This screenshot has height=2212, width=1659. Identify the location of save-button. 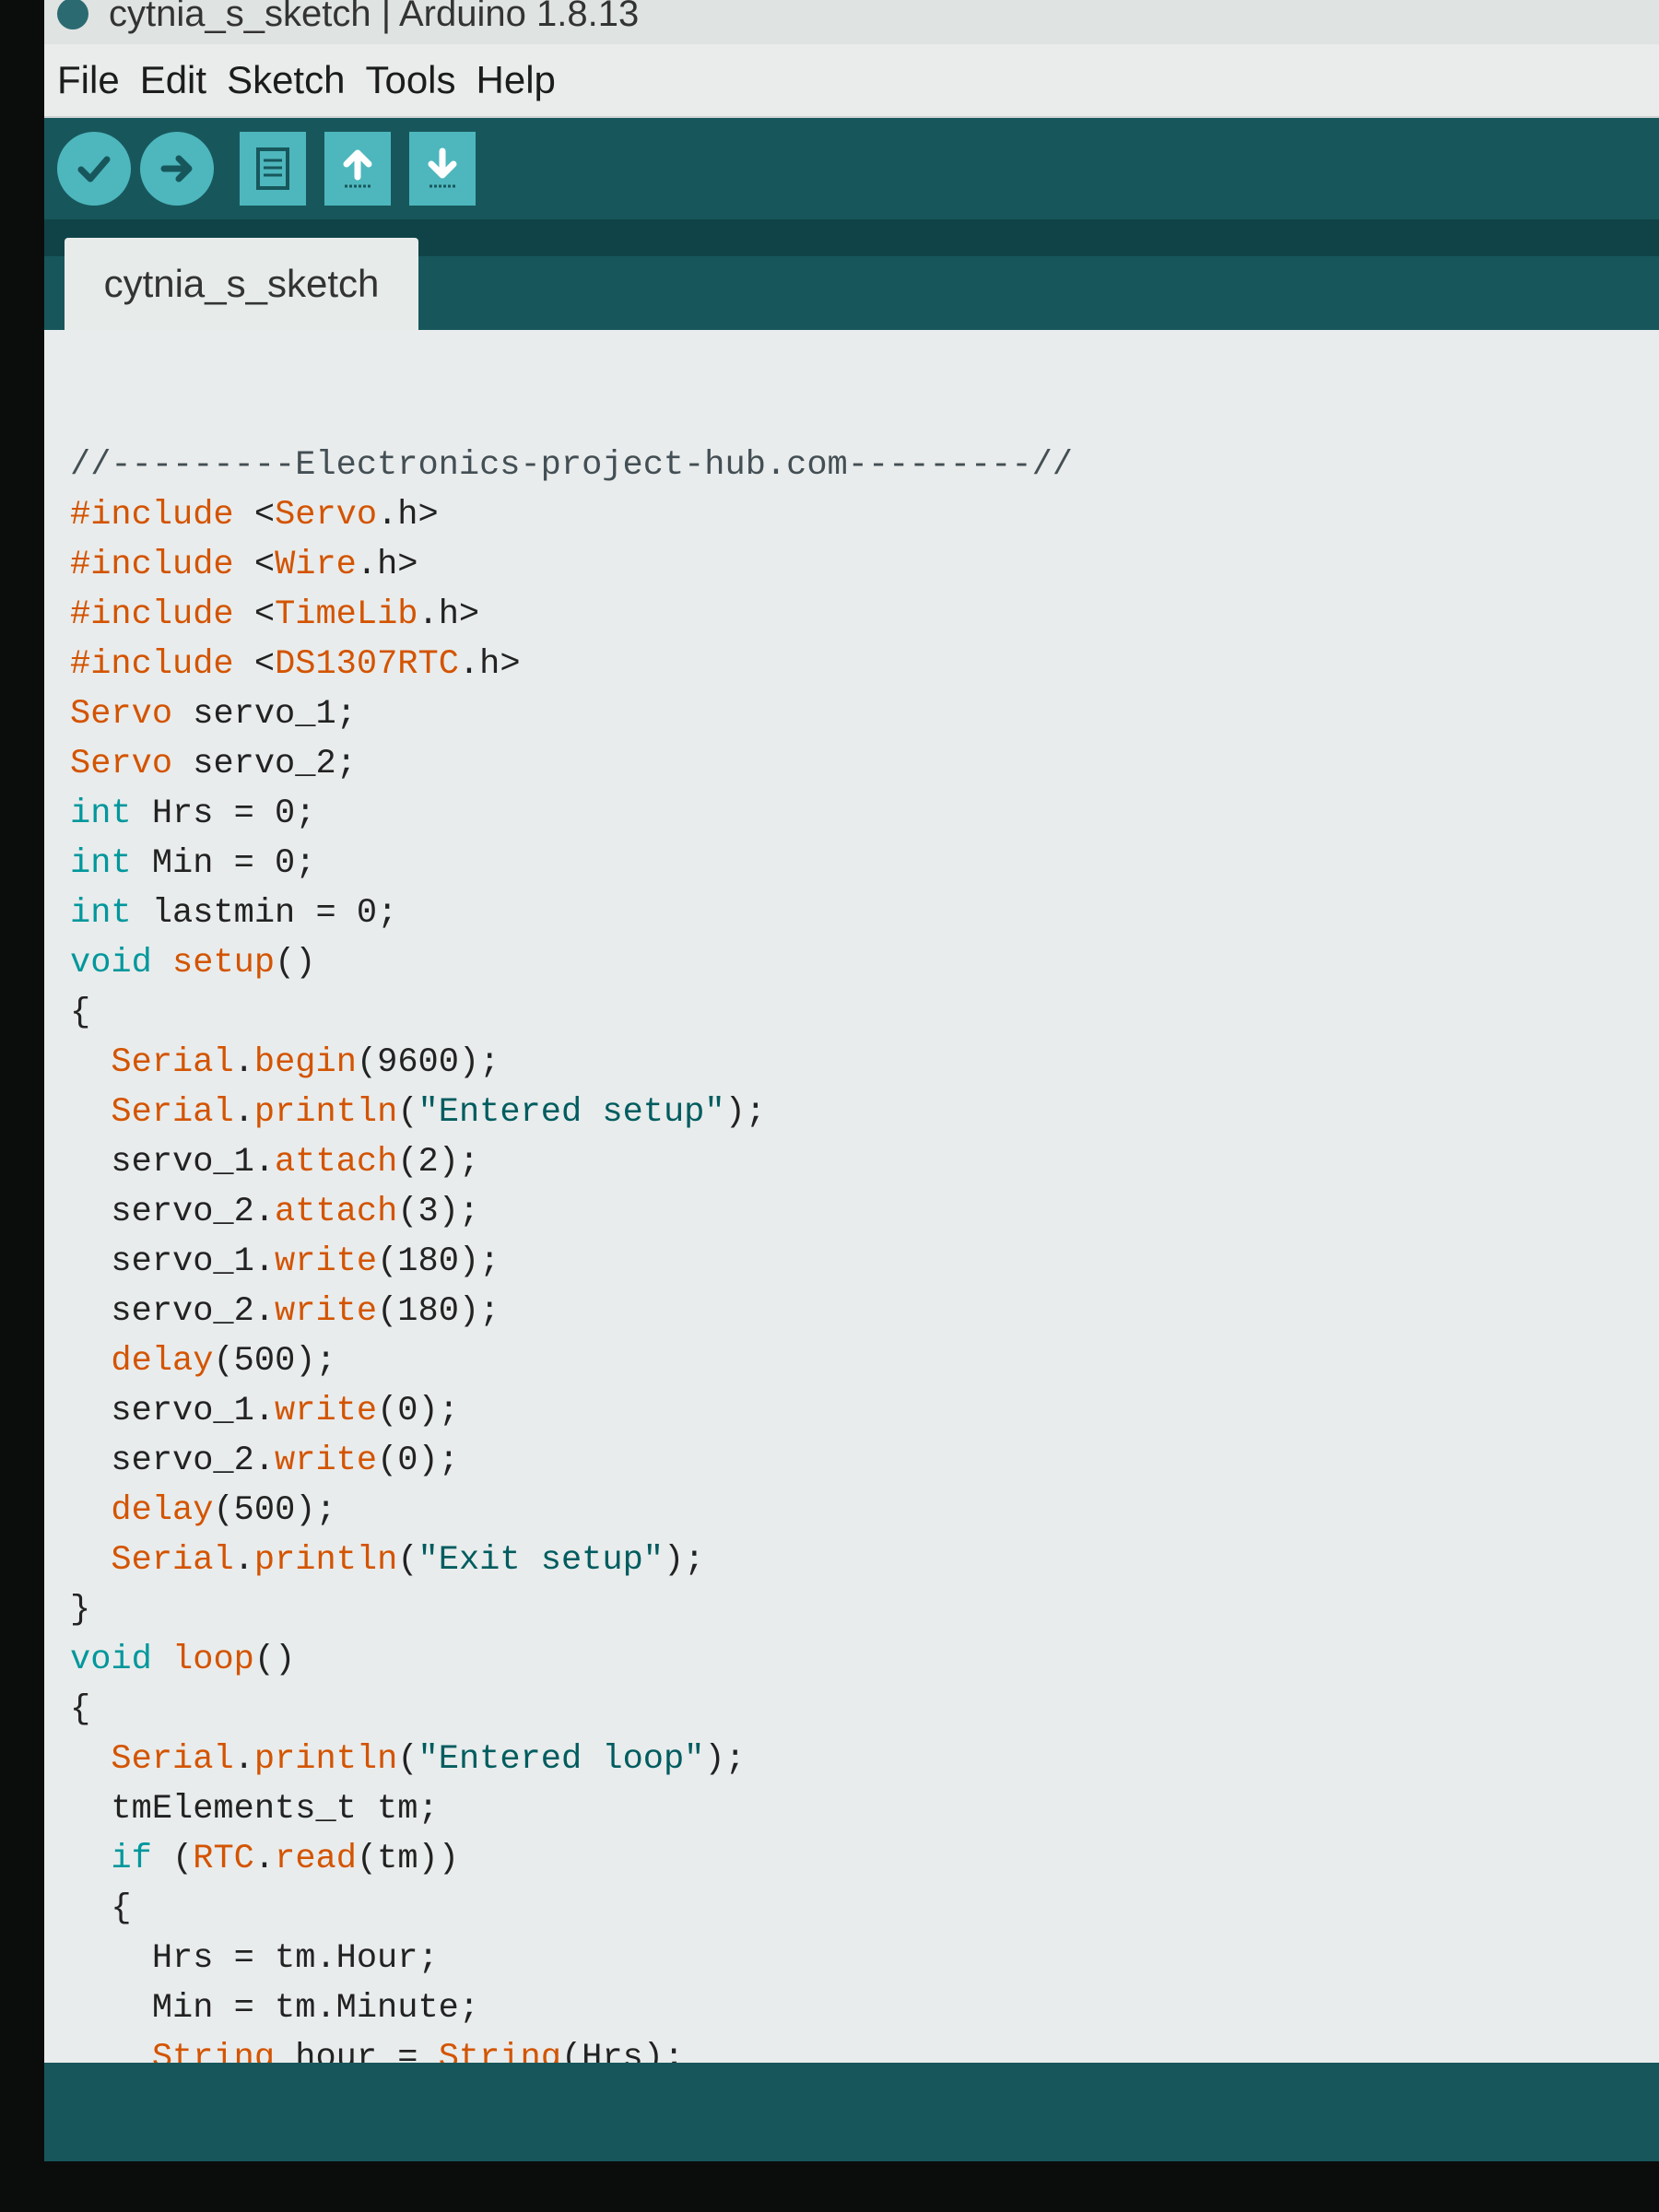
(442, 169).